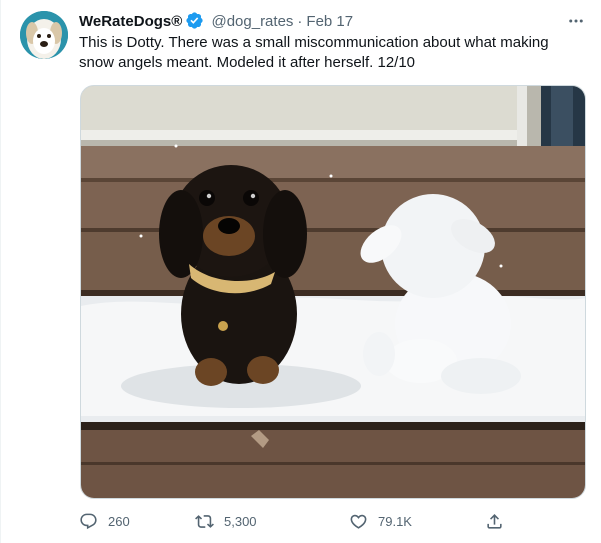 This screenshot has width=601, height=543. What do you see at coordinates (252, 21) in the screenshot?
I see `user-handle: @dog_rates` at bounding box center [252, 21].